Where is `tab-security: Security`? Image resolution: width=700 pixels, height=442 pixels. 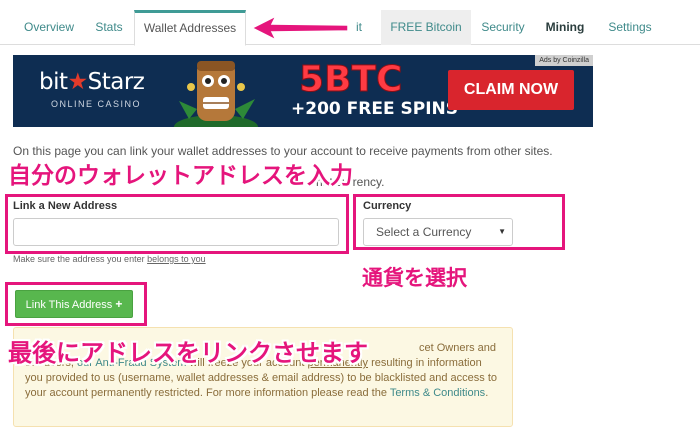 tab-security: Security is located at coordinates (503, 27).